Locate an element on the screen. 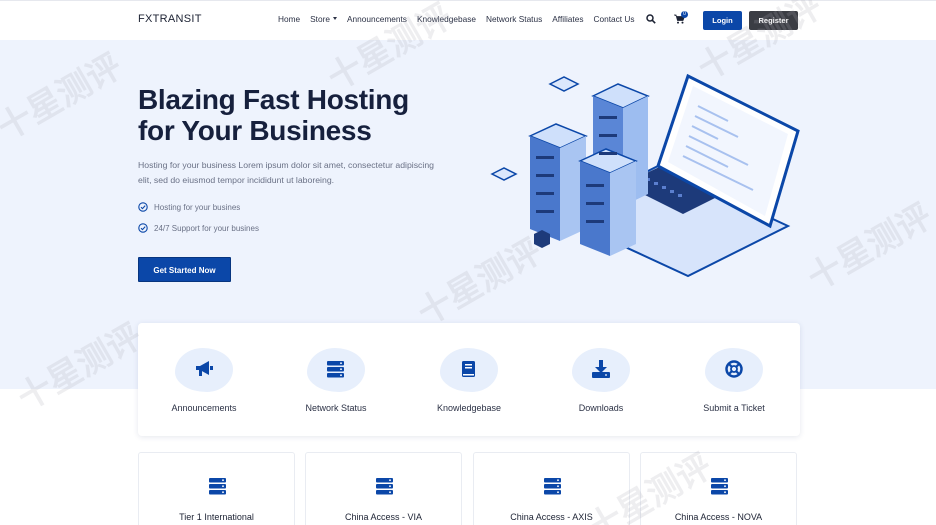 The image size is (936, 525). quick-link-network-status: Network Status is located at coordinates (336, 380).